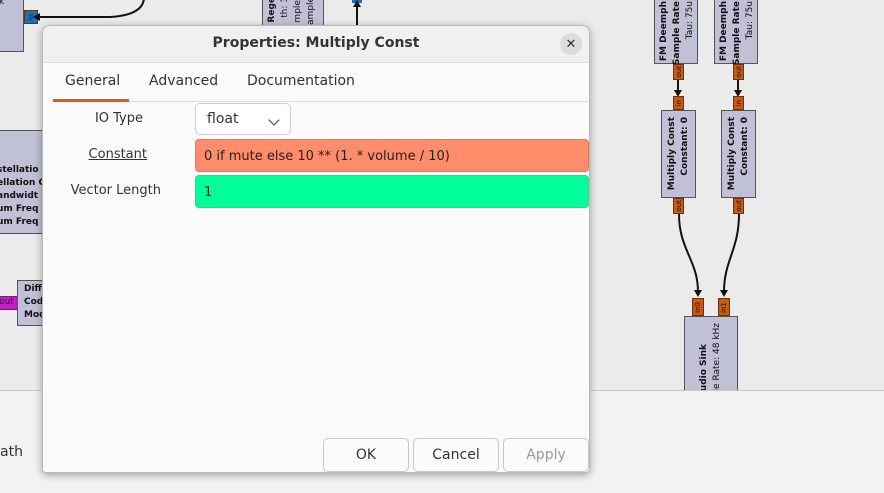 Image resolution: width=884 pixels, height=493 pixels. Describe the element at coordinates (91, 100) in the screenshot. I see `active-tab-indicator` at that location.